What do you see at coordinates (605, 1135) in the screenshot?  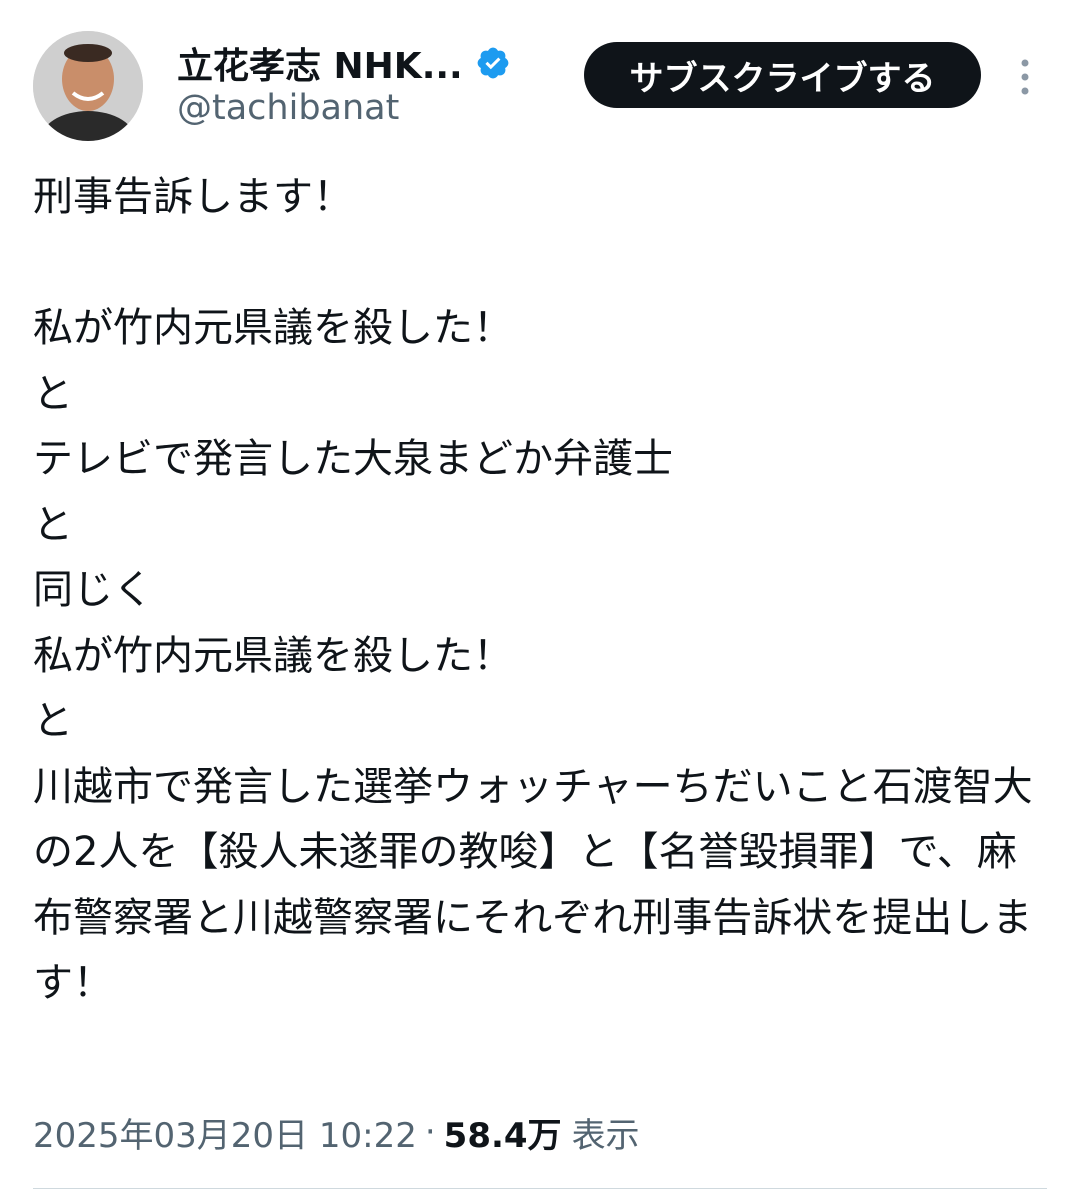 I see `views-label: 表示` at bounding box center [605, 1135].